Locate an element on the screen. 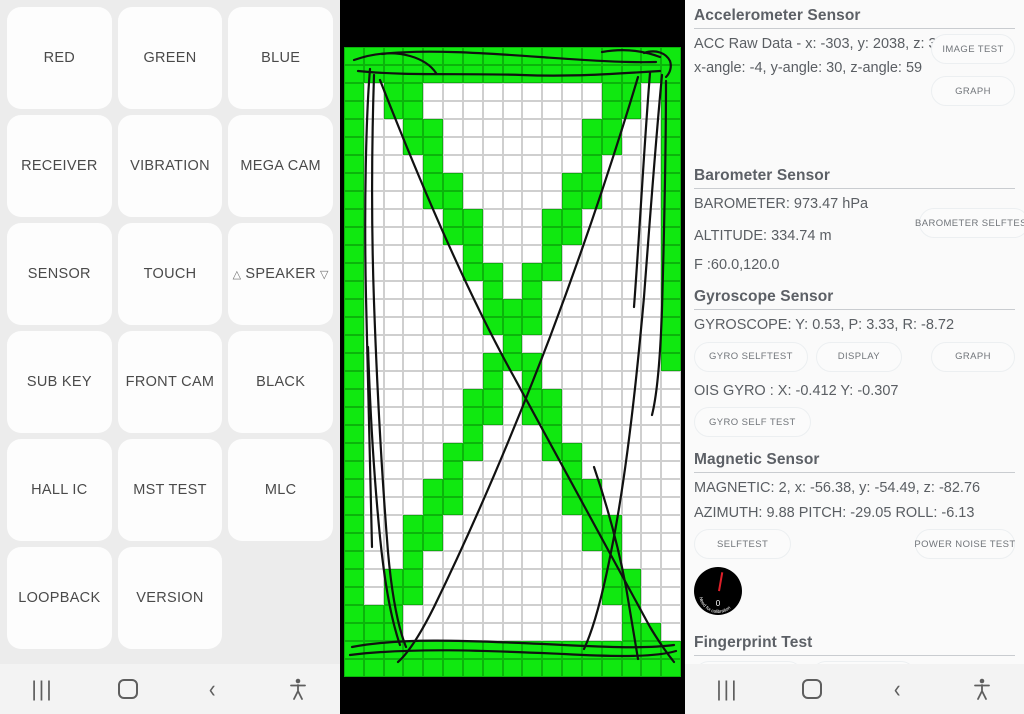  gyro-display-button: DISPLAY is located at coordinates (858, 356).